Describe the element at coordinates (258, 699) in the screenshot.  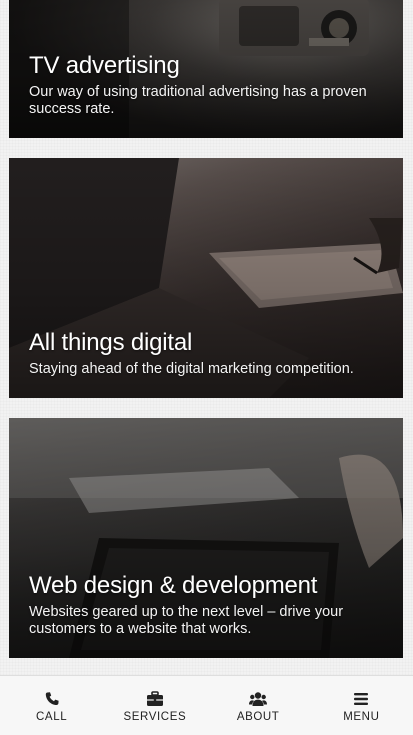
I see `users-icon` at that location.